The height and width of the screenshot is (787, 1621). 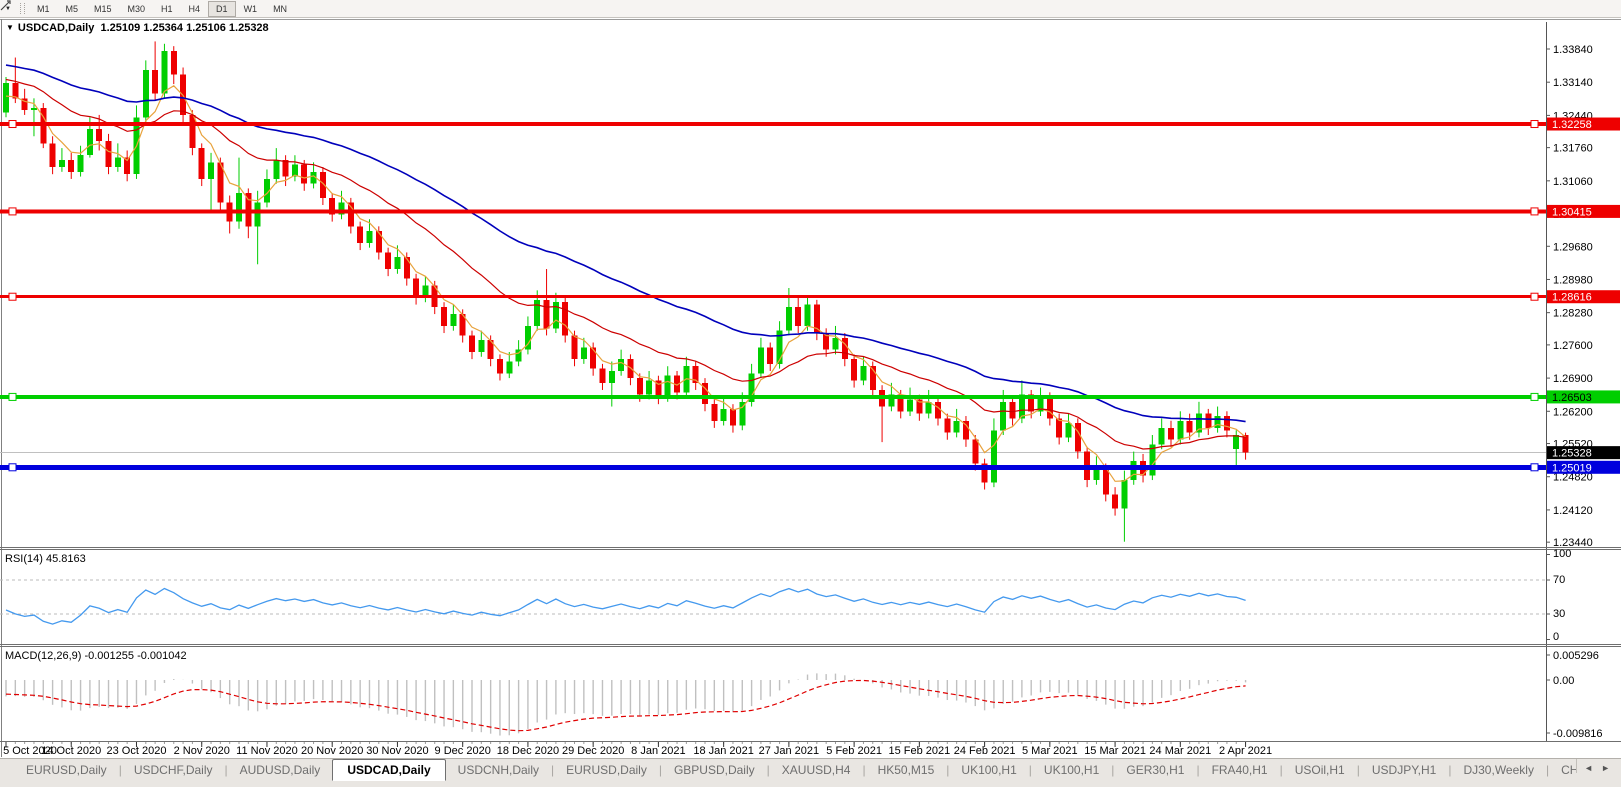 I want to click on date-label: 24 Mar 2021, so click(x=1180, y=751).